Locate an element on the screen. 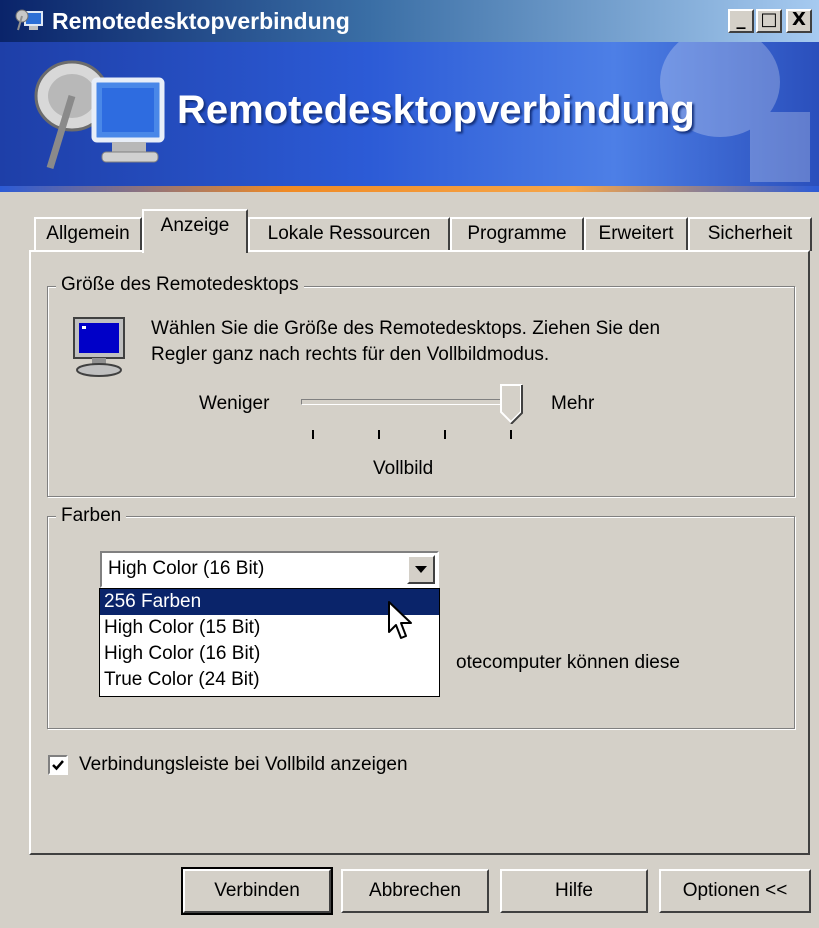 The width and height of the screenshot is (819, 928). connection-bar-checkbox is located at coordinates (58, 765).